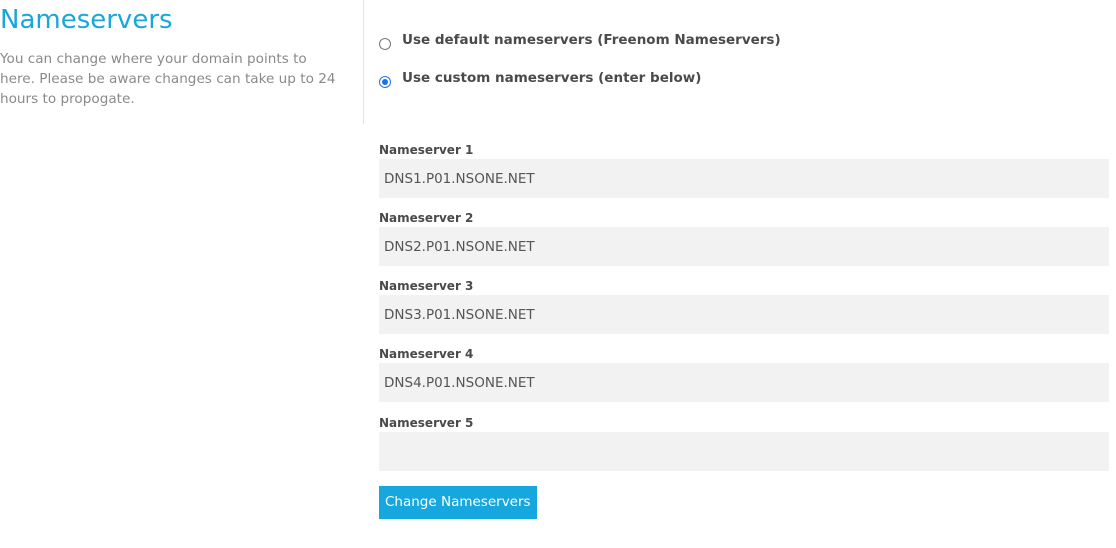  Describe the element at coordinates (744, 246) in the screenshot. I see `nameserver-2-input` at that location.